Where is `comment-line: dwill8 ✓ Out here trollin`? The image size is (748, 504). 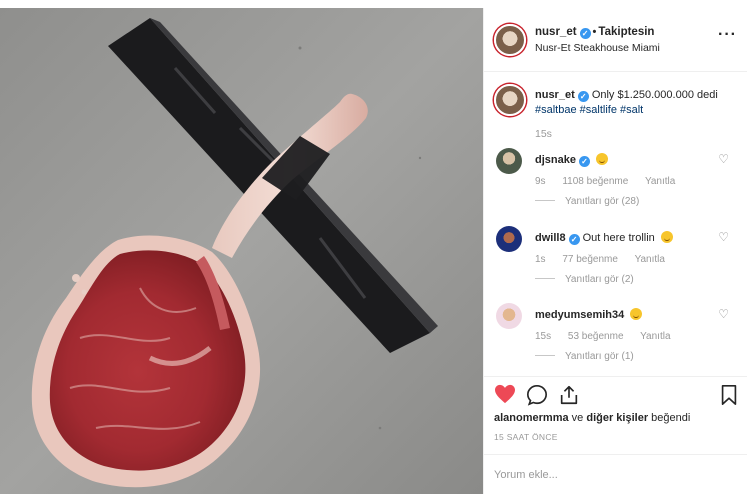
comment-line: dwill8 ✓ Out here trollin is located at coordinates (604, 238).